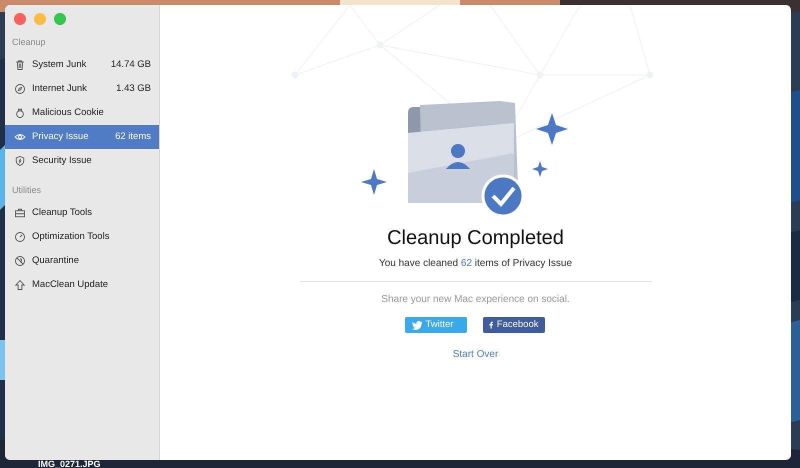 Image resolution: width=800 pixels, height=468 pixels. I want to click on jar-icon, so click(20, 113).